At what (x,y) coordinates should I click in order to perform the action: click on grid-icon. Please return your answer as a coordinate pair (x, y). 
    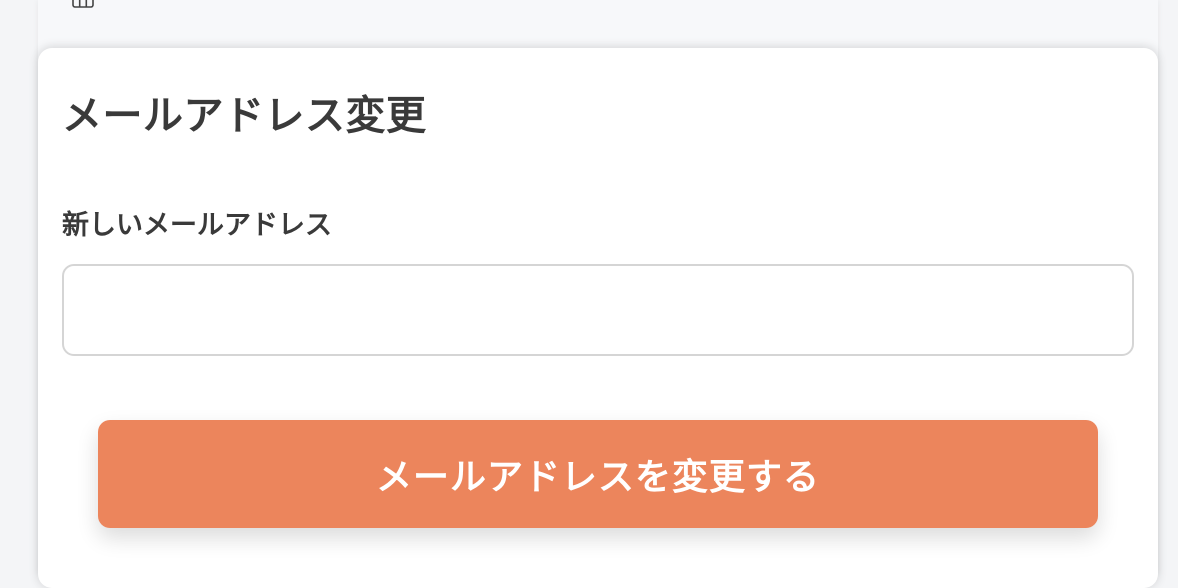
    Looking at the image, I should click on (83, 4).